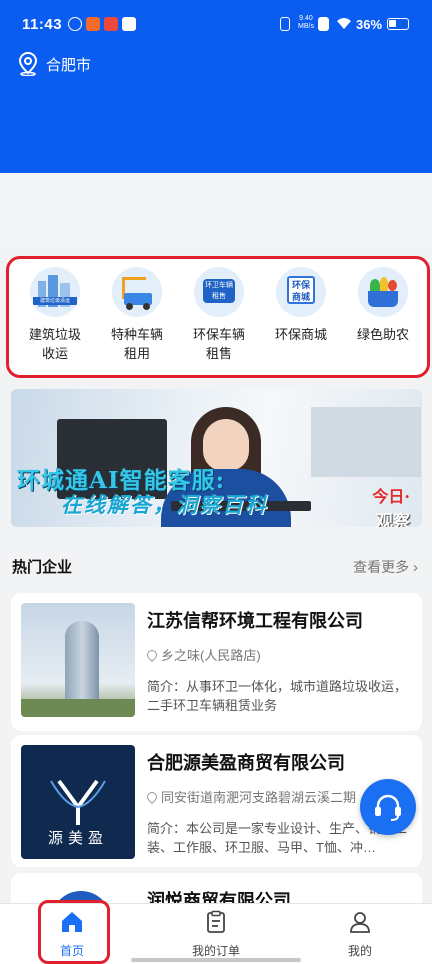 Image resolution: width=432 pixels, height=964 pixels. Describe the element at coordinates (216, 934) in the screenshot. I see `tab-my-orders: 我的订单` at that location.